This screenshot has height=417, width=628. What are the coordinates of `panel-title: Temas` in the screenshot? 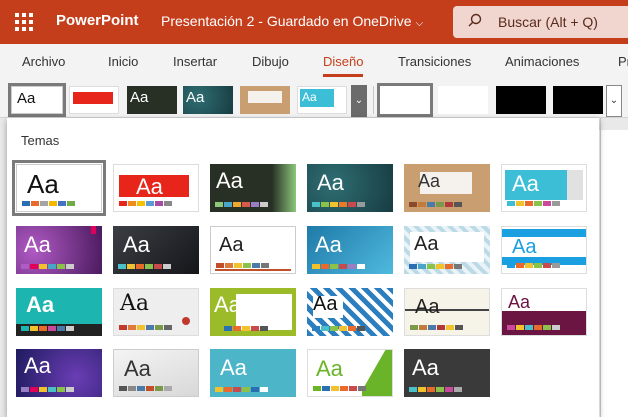 It's located at (40, 140).